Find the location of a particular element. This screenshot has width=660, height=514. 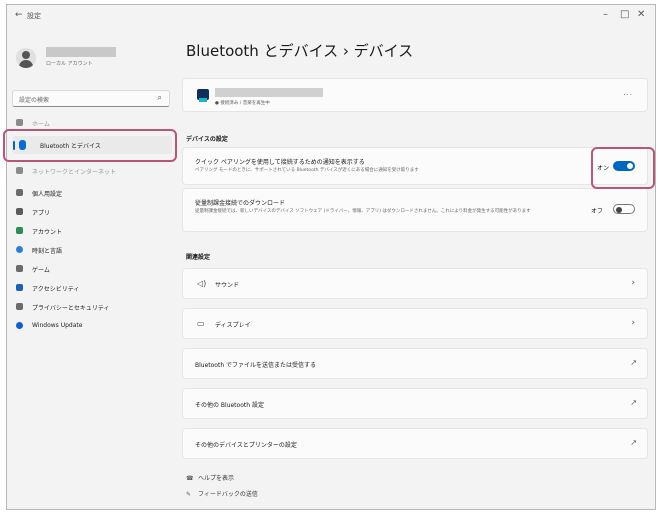

metered-download-title: 従量制課金接続でのダウンロード is located at coordinates (240, 203).